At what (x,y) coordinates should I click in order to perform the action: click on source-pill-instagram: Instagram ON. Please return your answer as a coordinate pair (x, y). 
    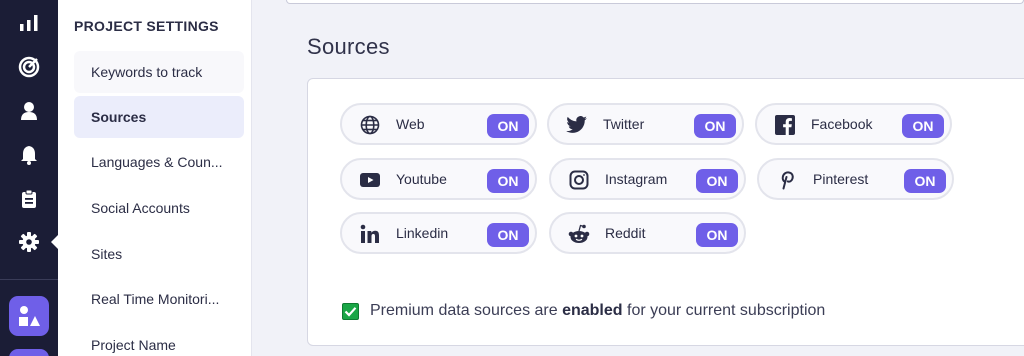
    Looking at the image, I should click on (647, 179).